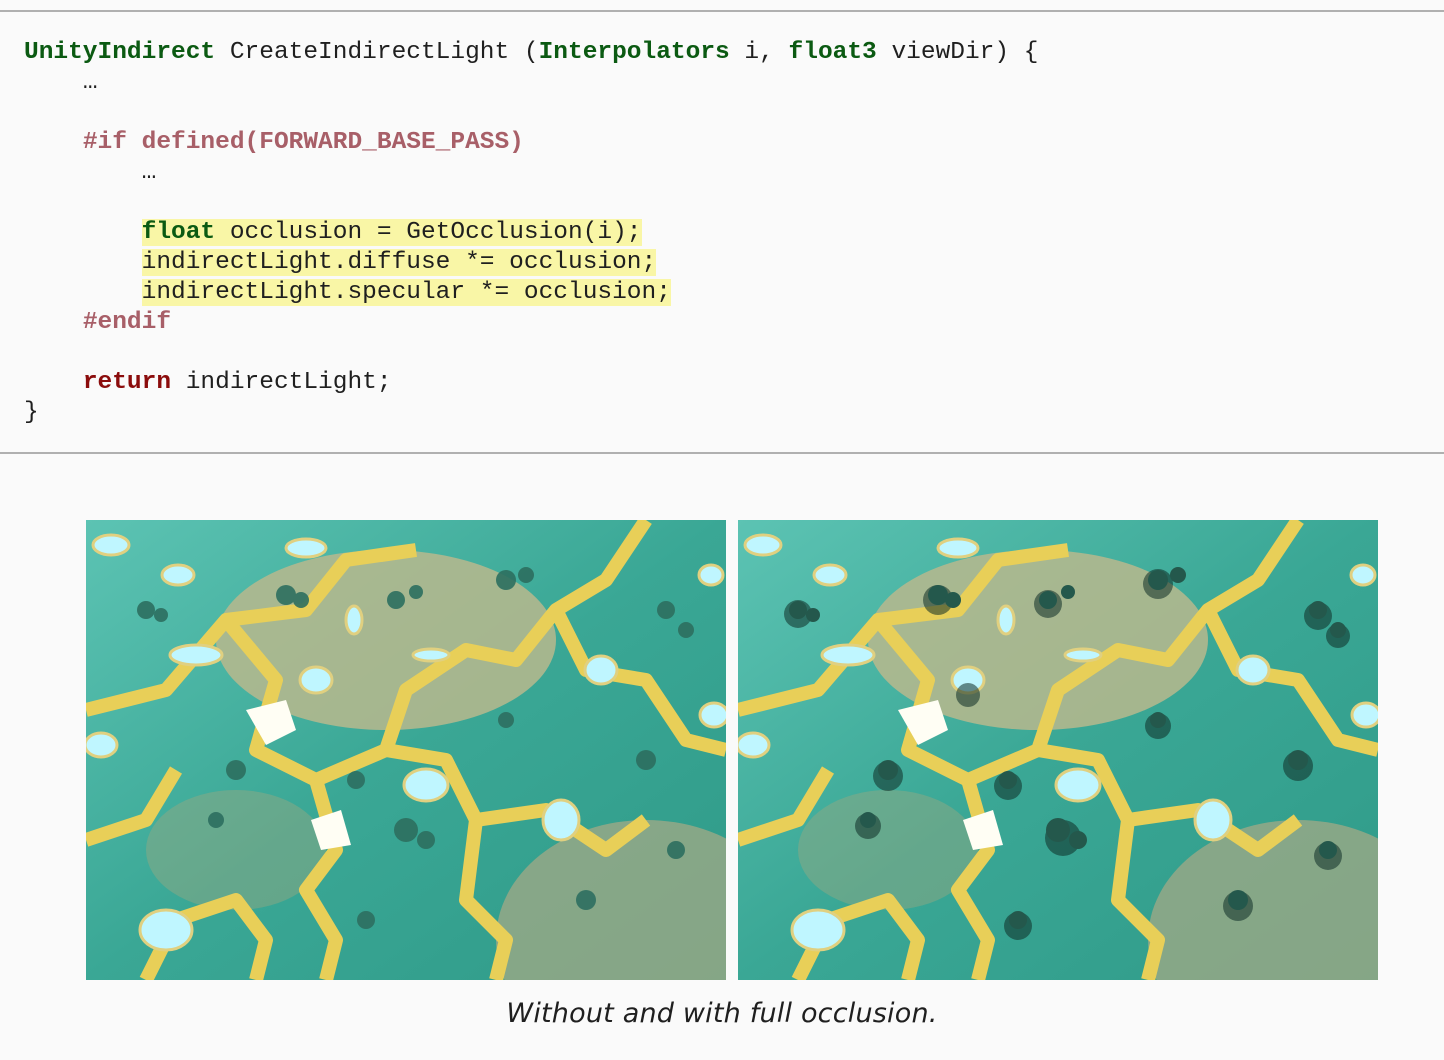 The image size is (1444, 1060). I want to click on code-highlight-specular: indirectLight.specular *= occlusion;, so click(406, 292).